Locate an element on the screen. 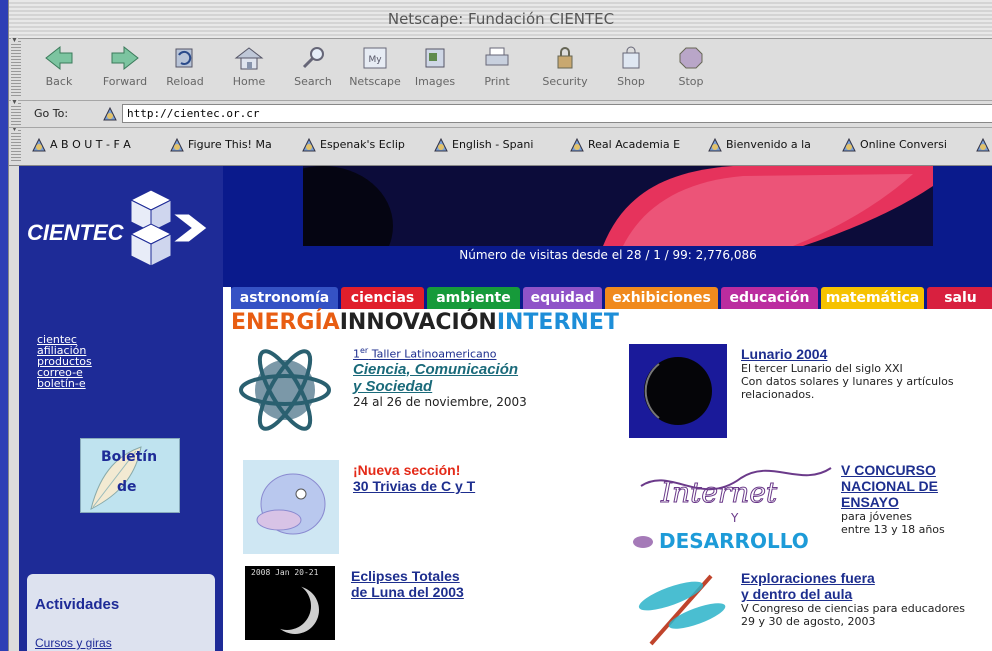 The width and height of the screenshot is (992, 651). art-desarrollo: DESARROLLO is located at coordinates (734, 541).